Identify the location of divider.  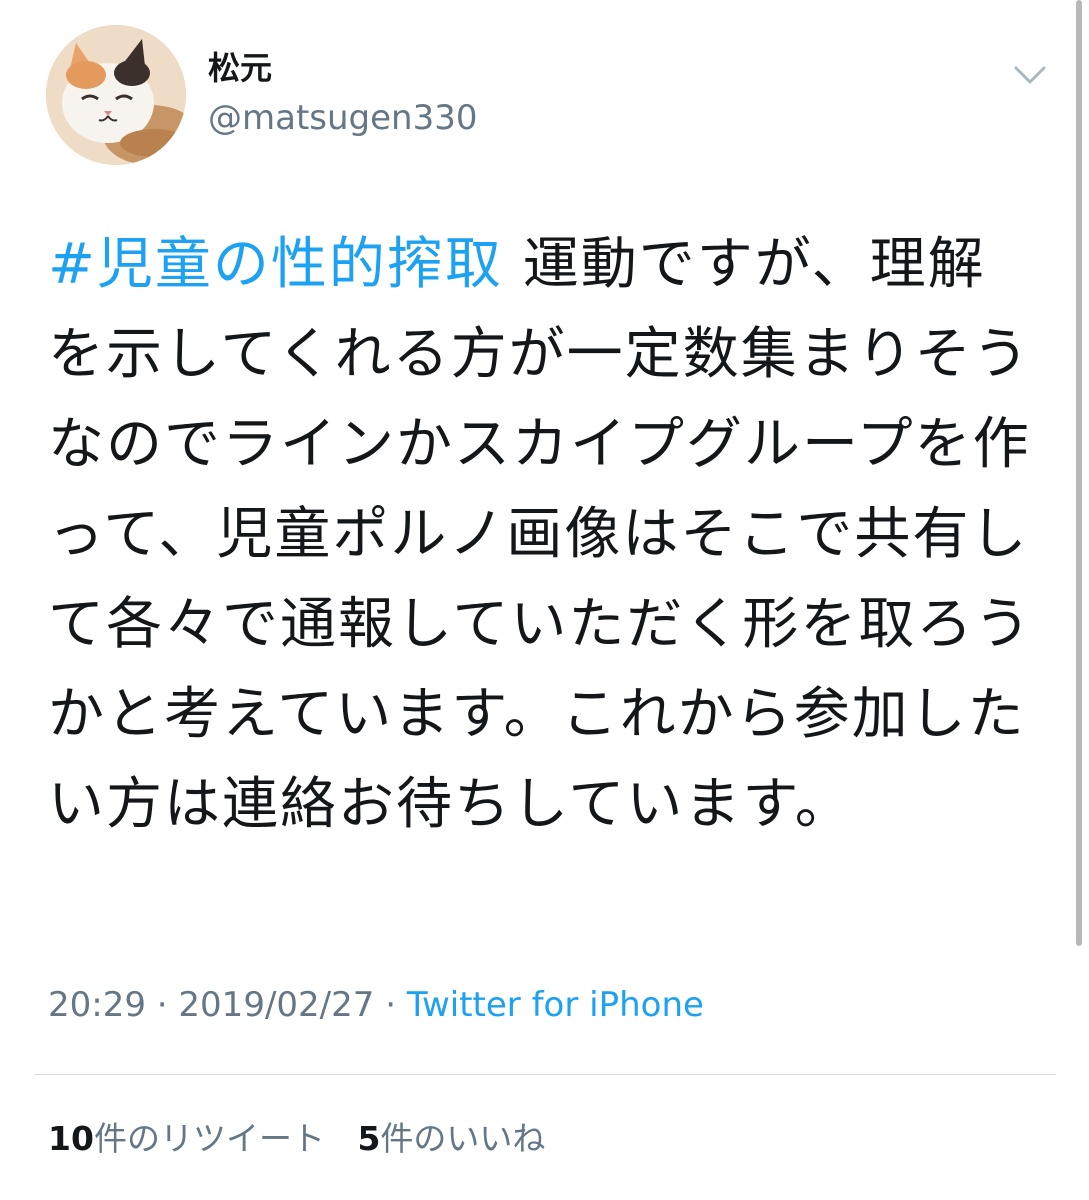
(545, 1074).